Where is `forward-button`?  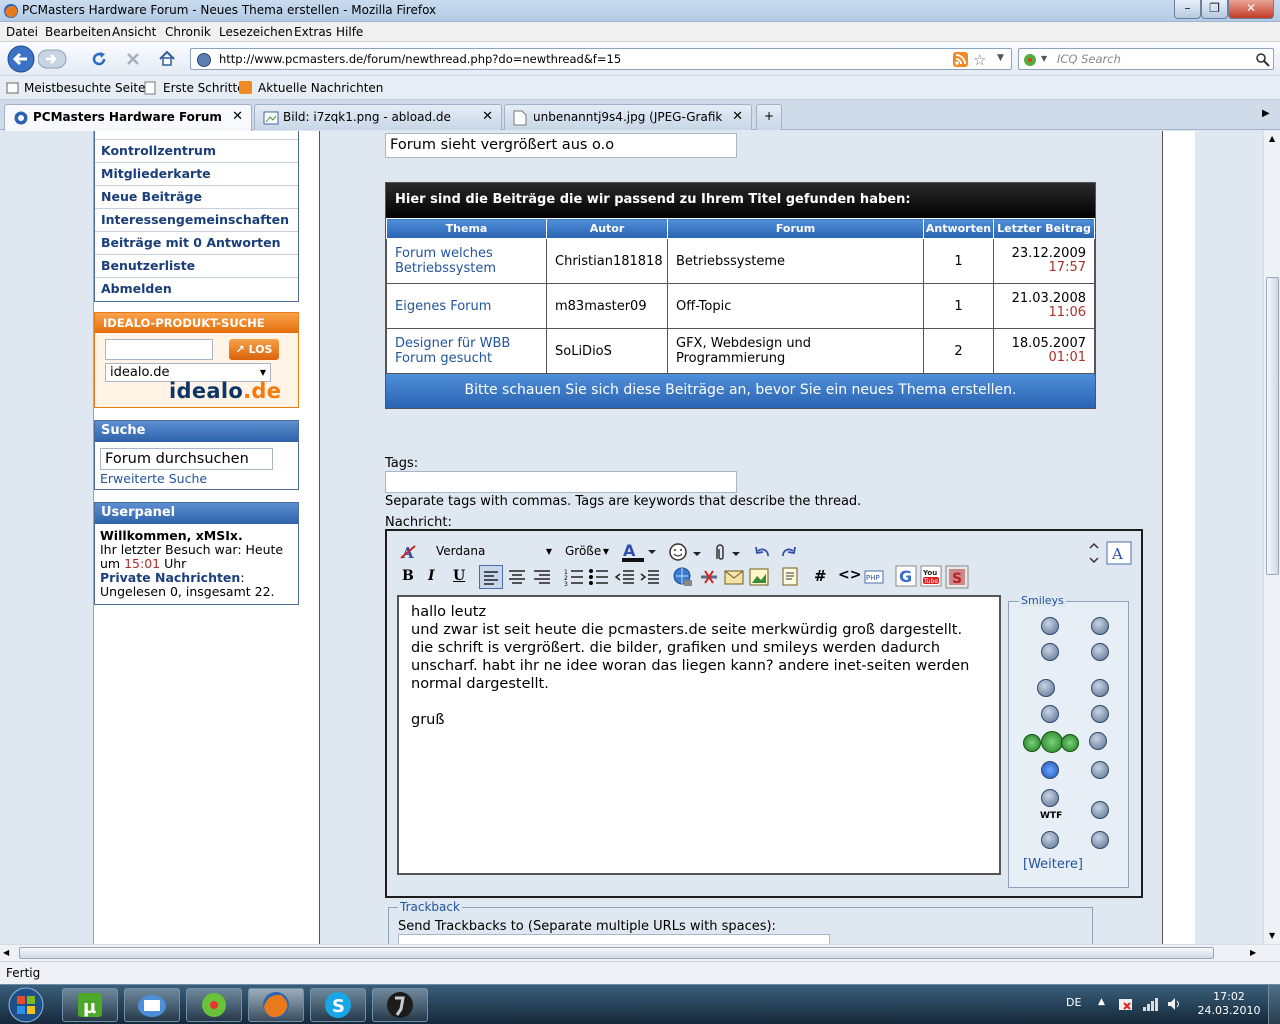
forward-button is located at coordinates (53, 59).